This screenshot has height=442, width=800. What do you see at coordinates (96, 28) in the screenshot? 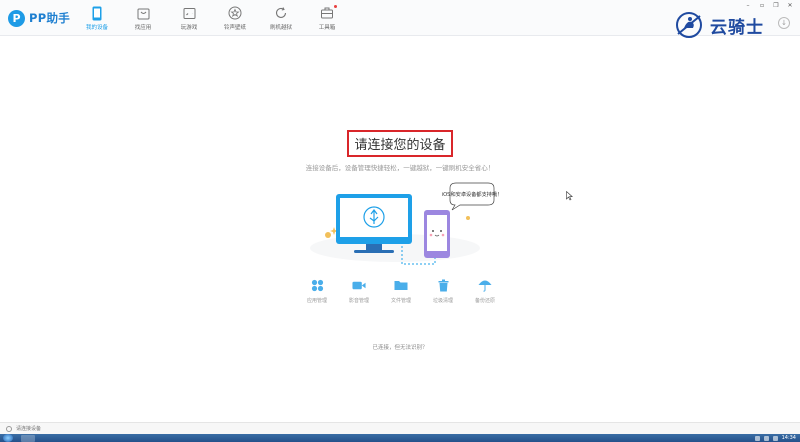
I see `nav-label: 我的设备` at bounding box center [96, 28].